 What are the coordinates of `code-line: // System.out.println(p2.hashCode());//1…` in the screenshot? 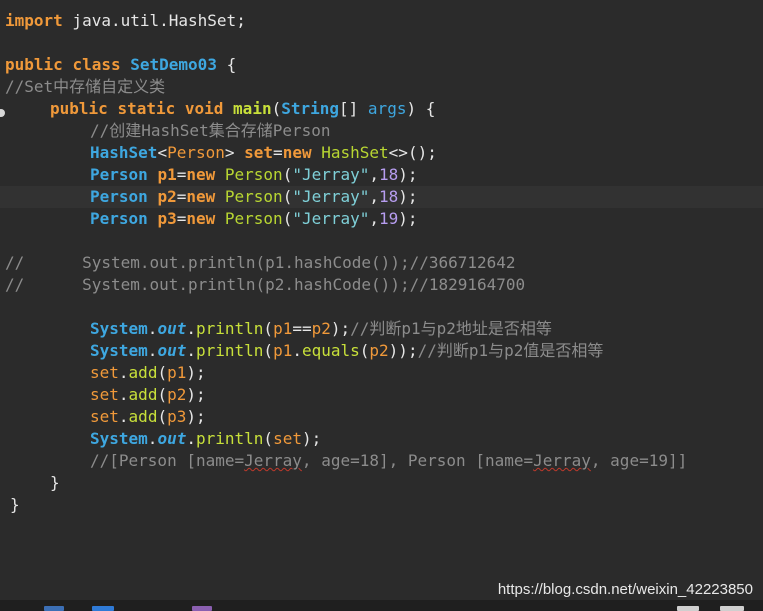 It's located at (381, 285).